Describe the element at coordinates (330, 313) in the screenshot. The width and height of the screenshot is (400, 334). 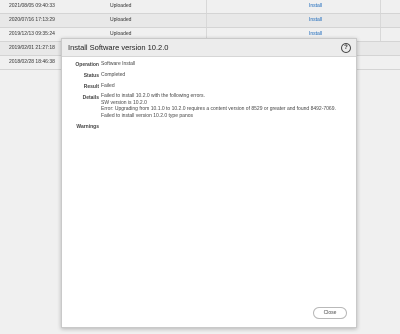
I see `close-button: Close` at that location.